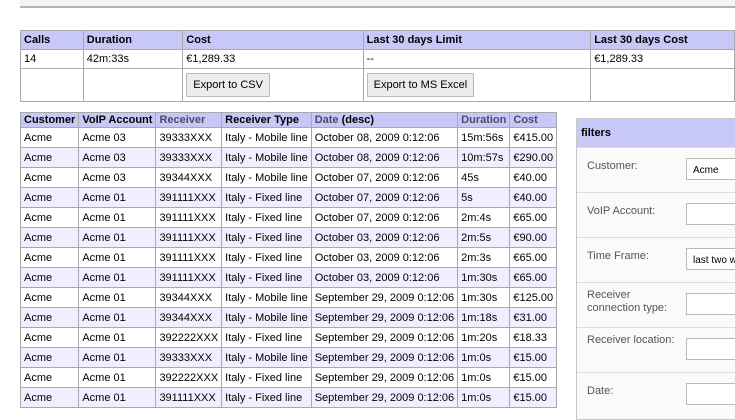 Image resolution: width=735 pixels, height=420 pixels. Describe the element at coordinates (656, 259) in the screenshot. I see `filter-time-frame: Time Frame: last two w` at that location.